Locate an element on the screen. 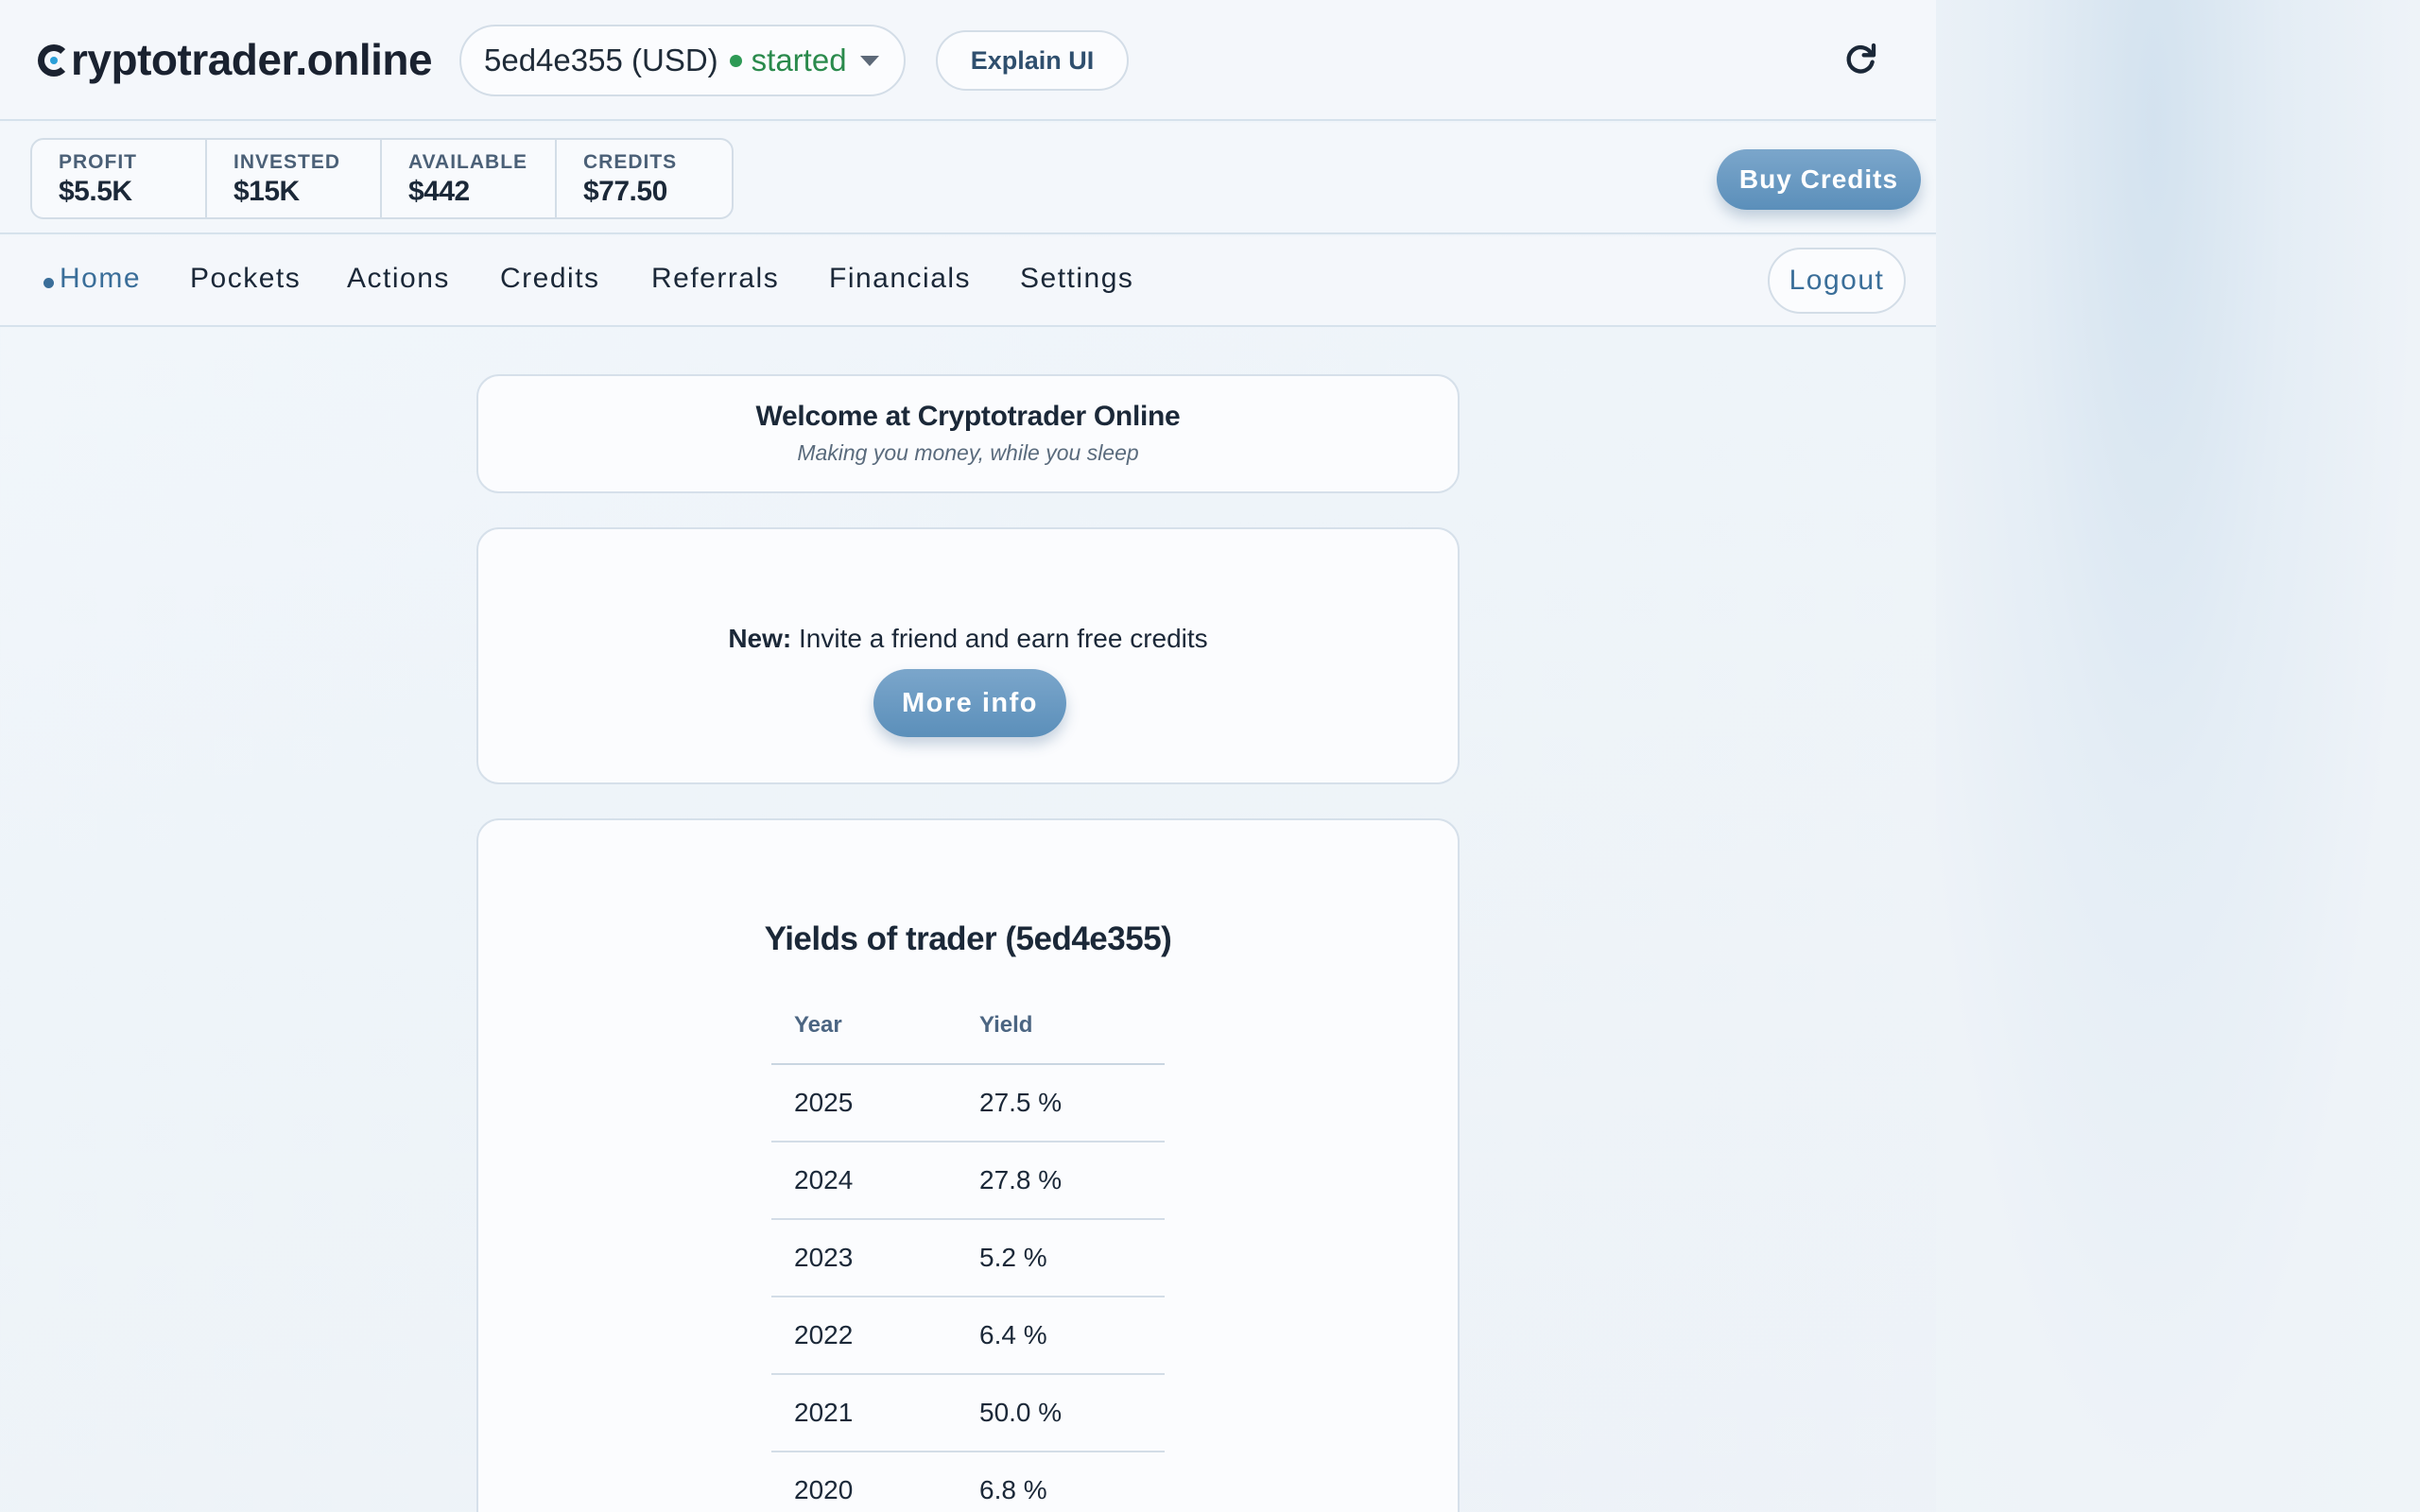 This screenshot has height=1512, width=2420. table-row: 2022 6.4 % is located at coordinates (968, 1336).